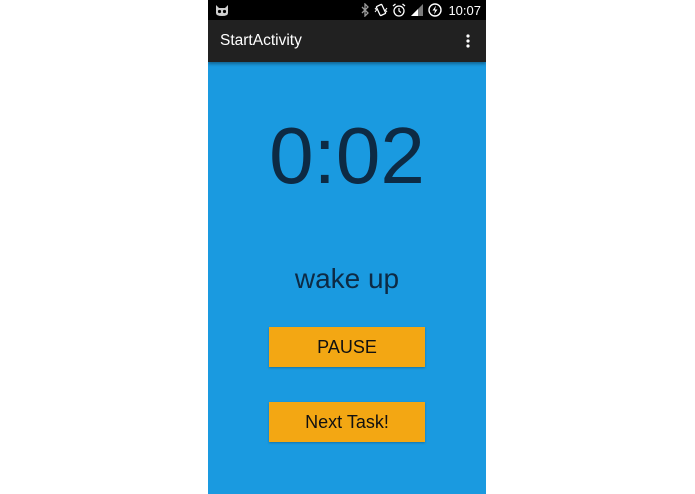  Describe the element at coordinates (464, 10) in the screenshot. I see `status-clock: 10:07` at that location.